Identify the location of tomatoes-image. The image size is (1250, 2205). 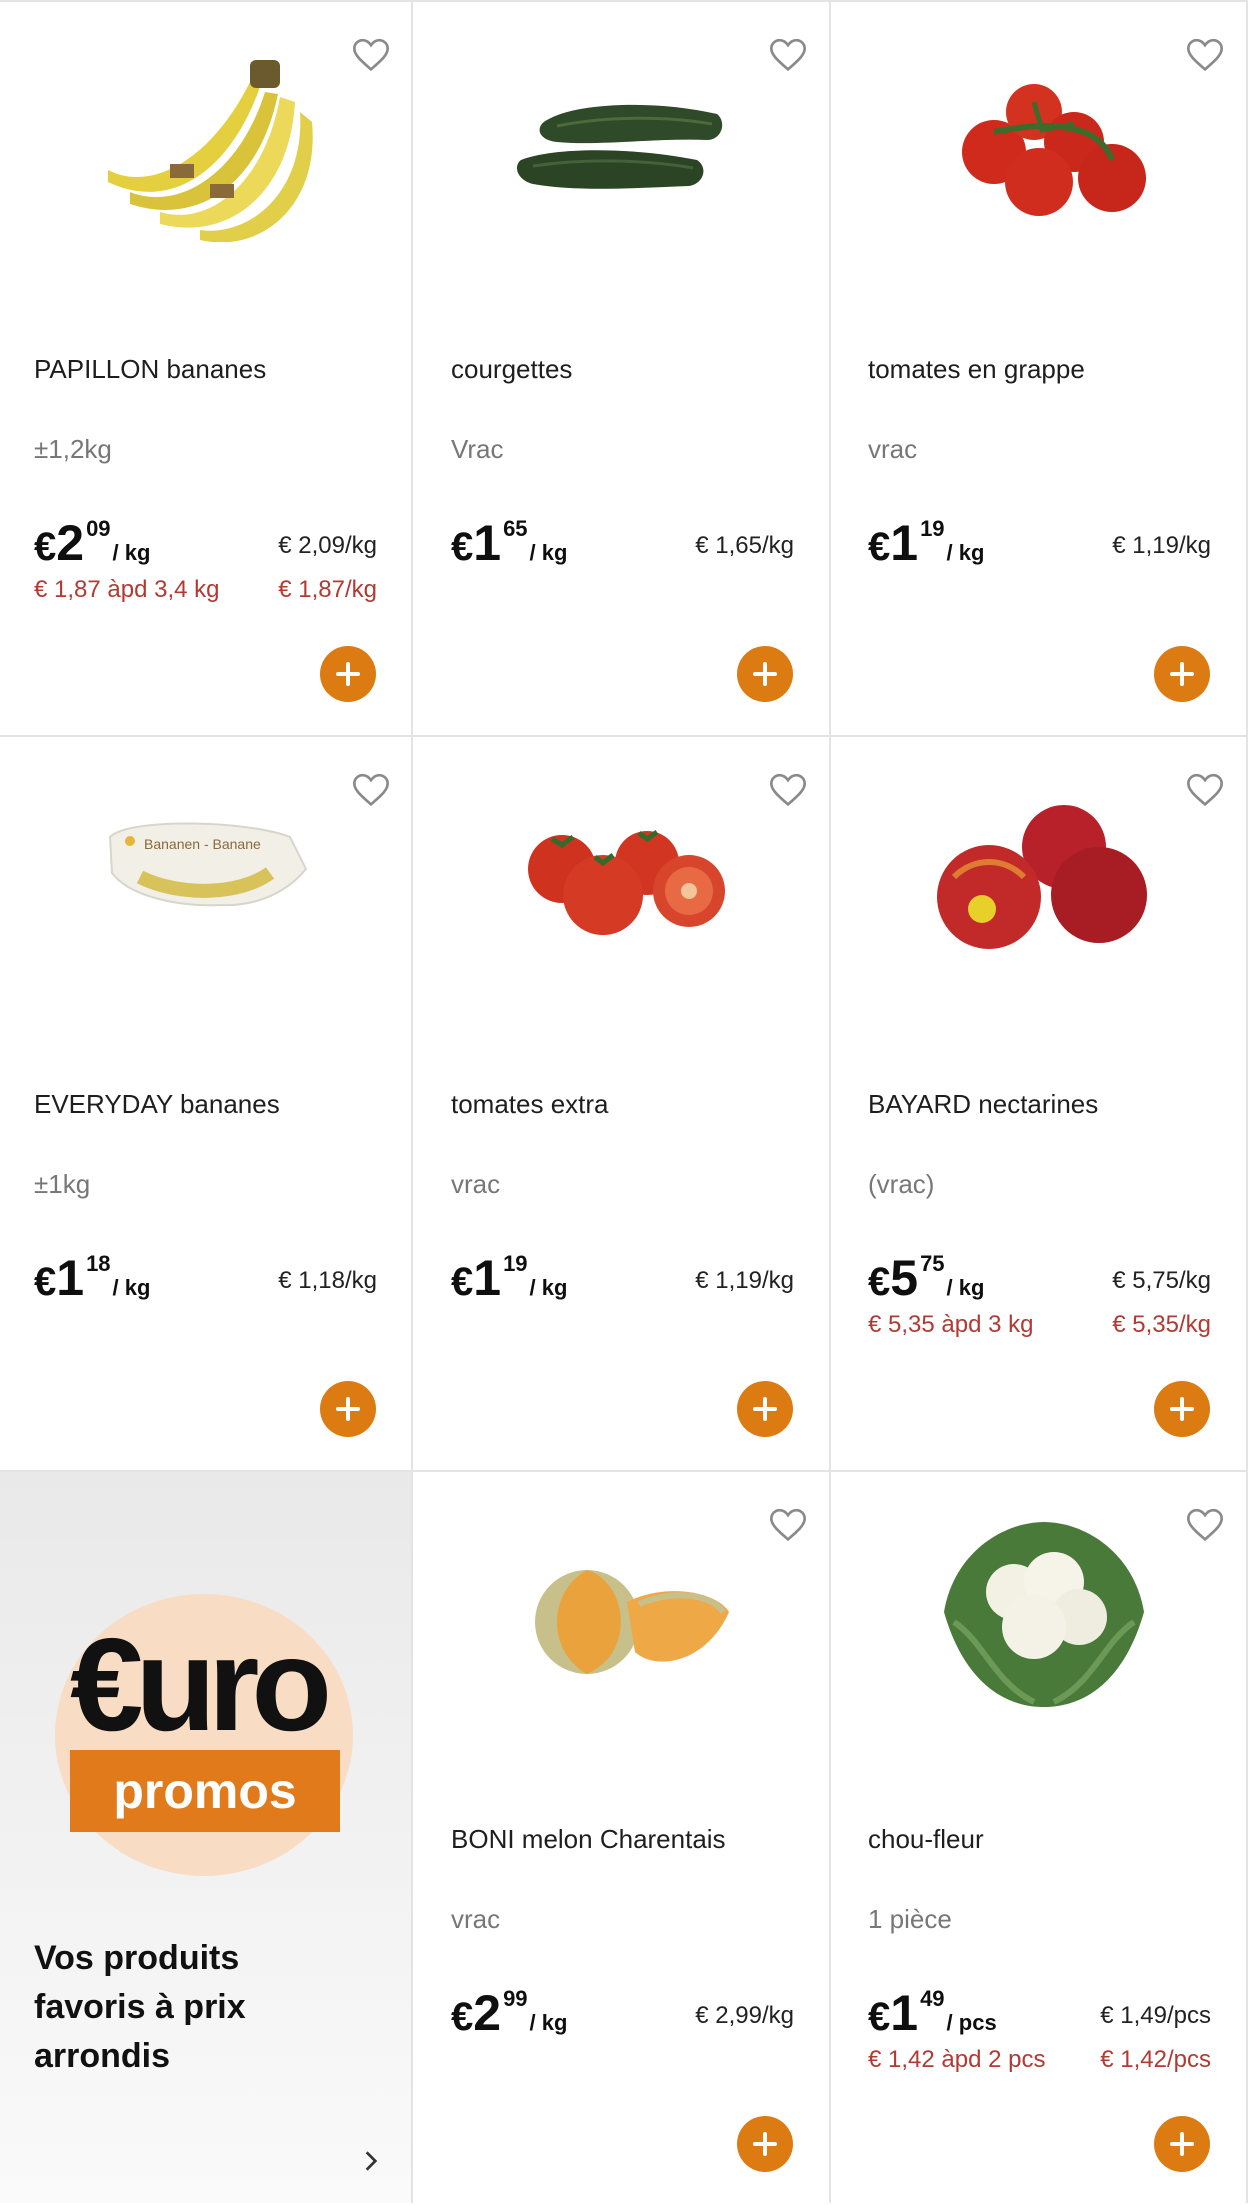
(627, 877).